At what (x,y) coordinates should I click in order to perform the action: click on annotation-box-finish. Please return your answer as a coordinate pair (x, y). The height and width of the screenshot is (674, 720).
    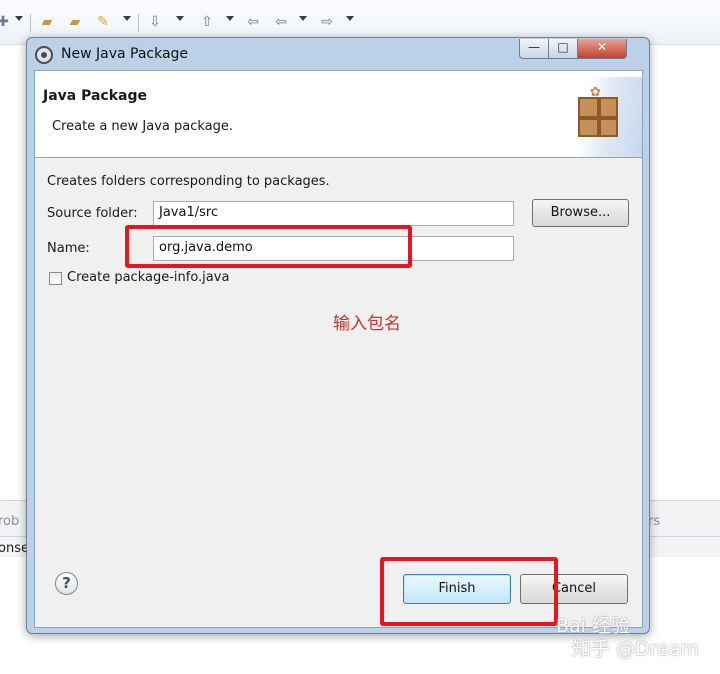
    Looking at the image, I should click on (469, 591).